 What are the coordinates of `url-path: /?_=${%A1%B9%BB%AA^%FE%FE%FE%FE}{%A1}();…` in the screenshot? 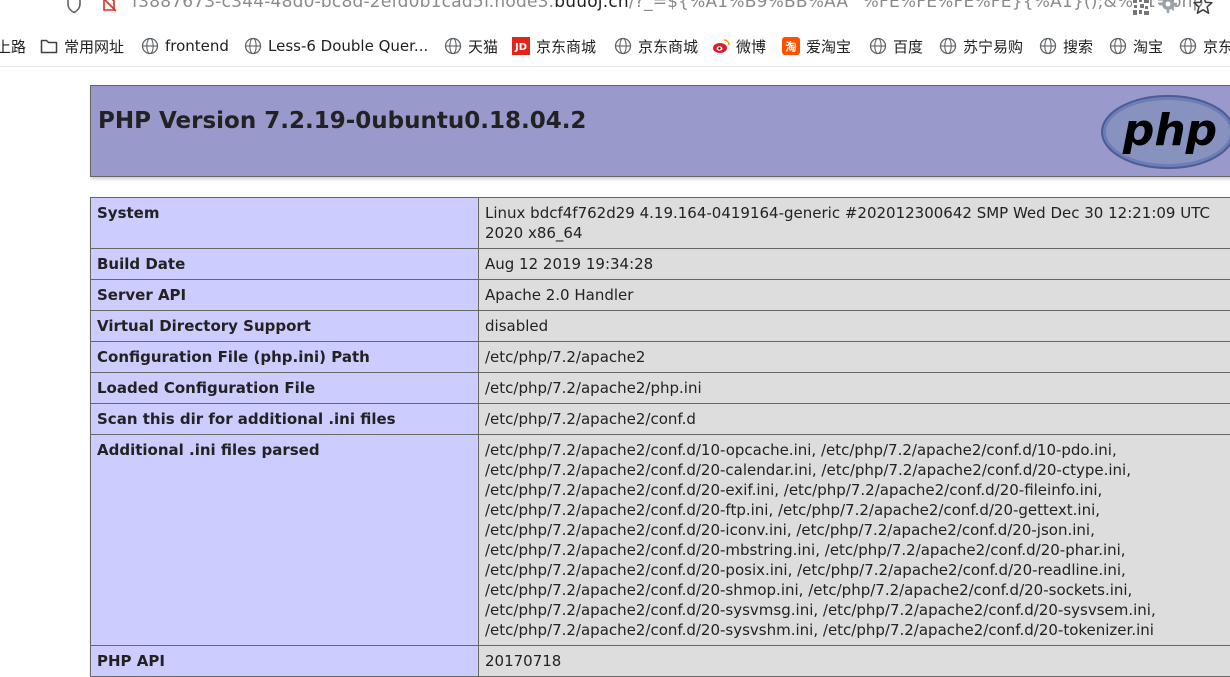 It's located at (916, 6).